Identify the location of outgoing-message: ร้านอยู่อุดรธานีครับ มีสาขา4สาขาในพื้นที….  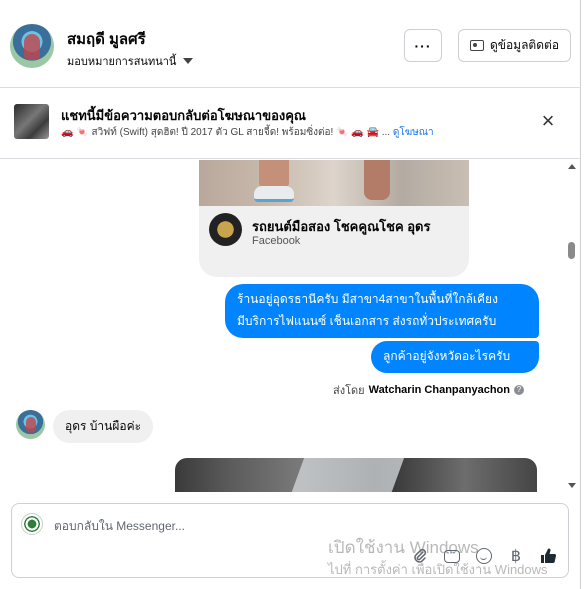
(382, 311).